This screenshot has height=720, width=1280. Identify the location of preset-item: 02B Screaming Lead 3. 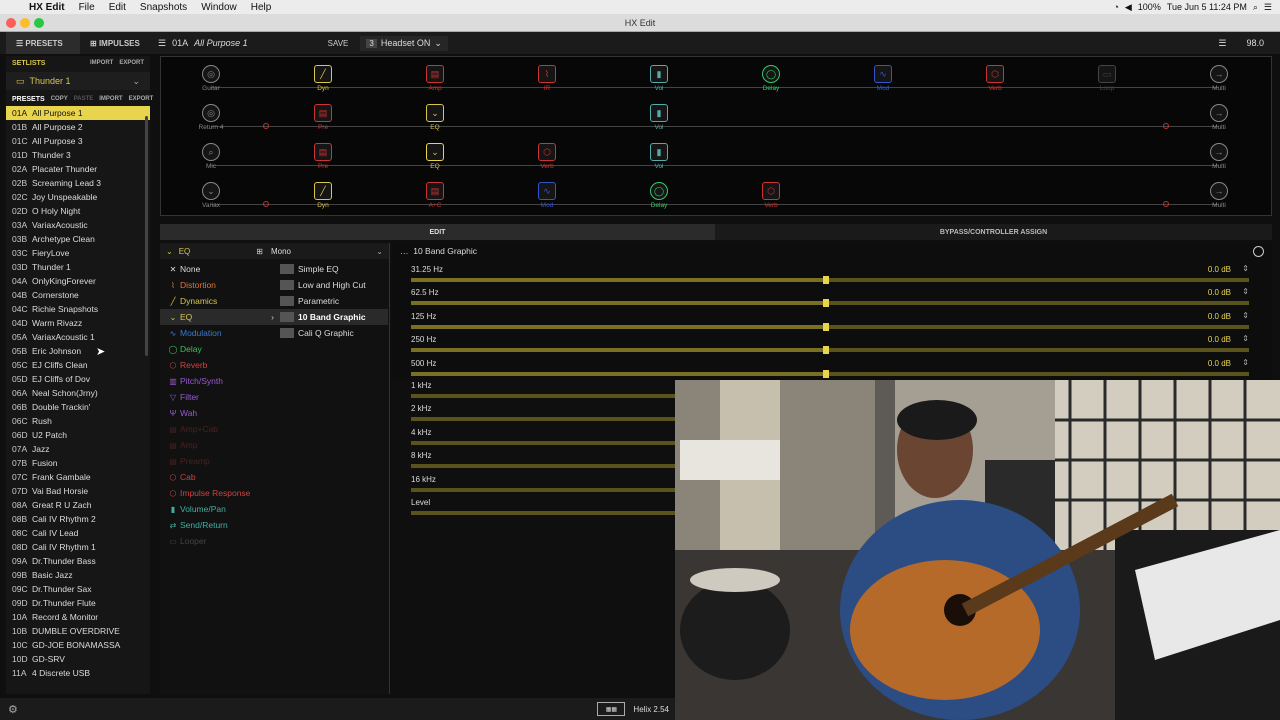
(78, 183).